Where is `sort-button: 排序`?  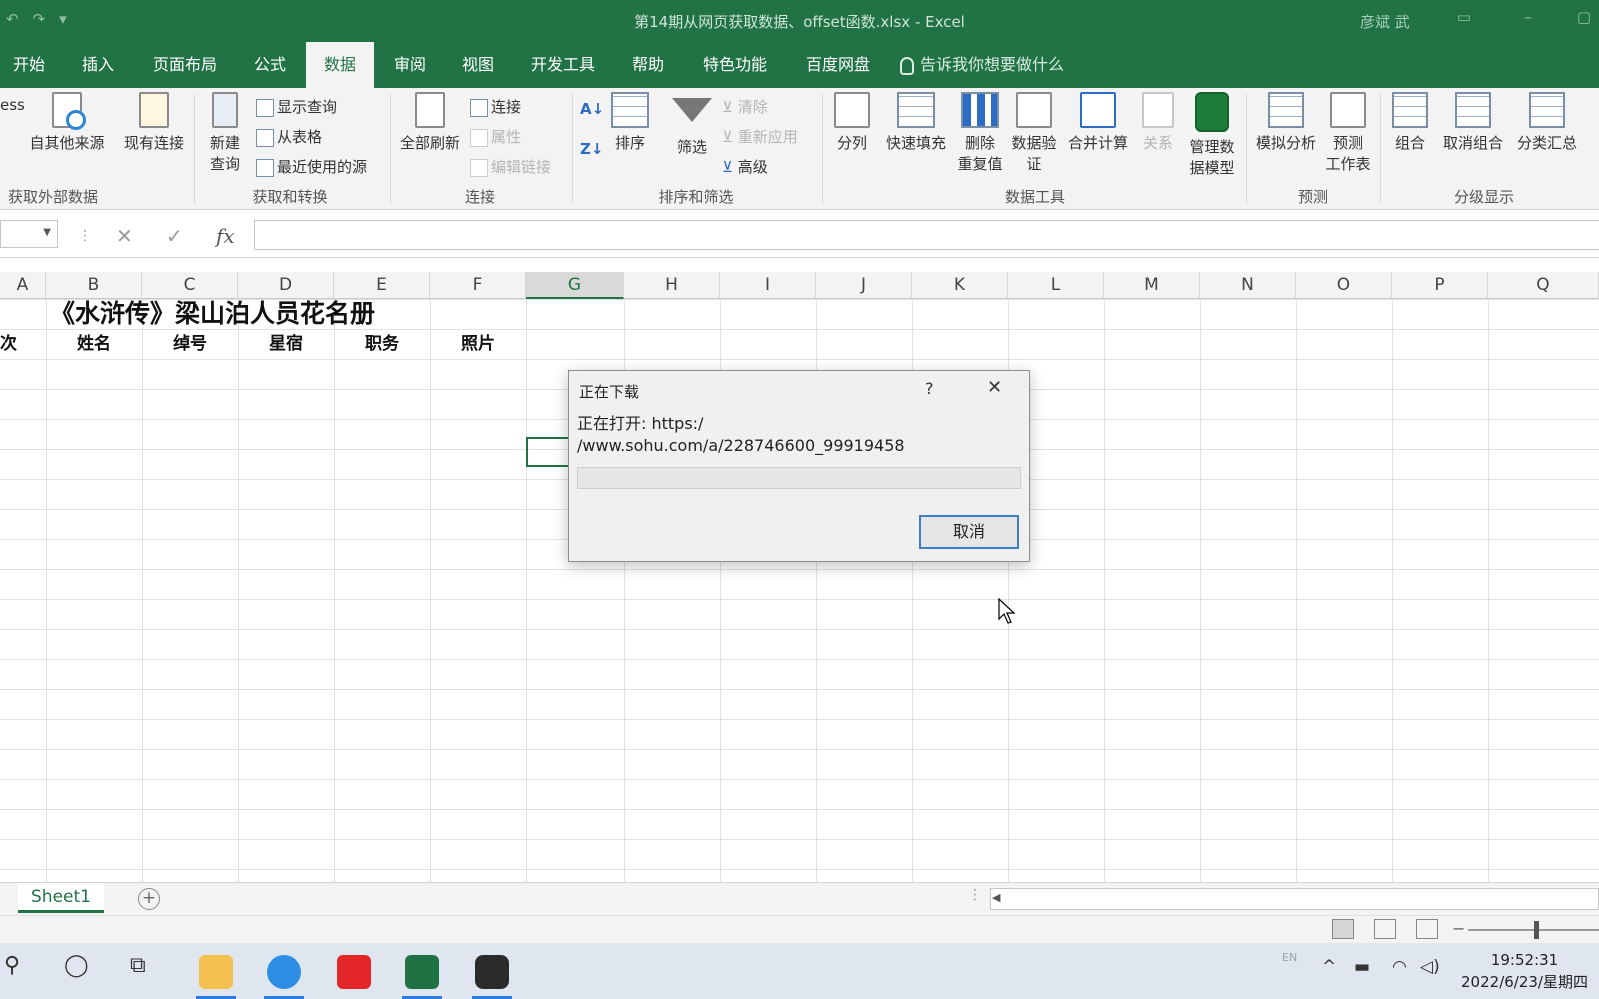 sort-button: 排序 is located at coordinates (630, 122).